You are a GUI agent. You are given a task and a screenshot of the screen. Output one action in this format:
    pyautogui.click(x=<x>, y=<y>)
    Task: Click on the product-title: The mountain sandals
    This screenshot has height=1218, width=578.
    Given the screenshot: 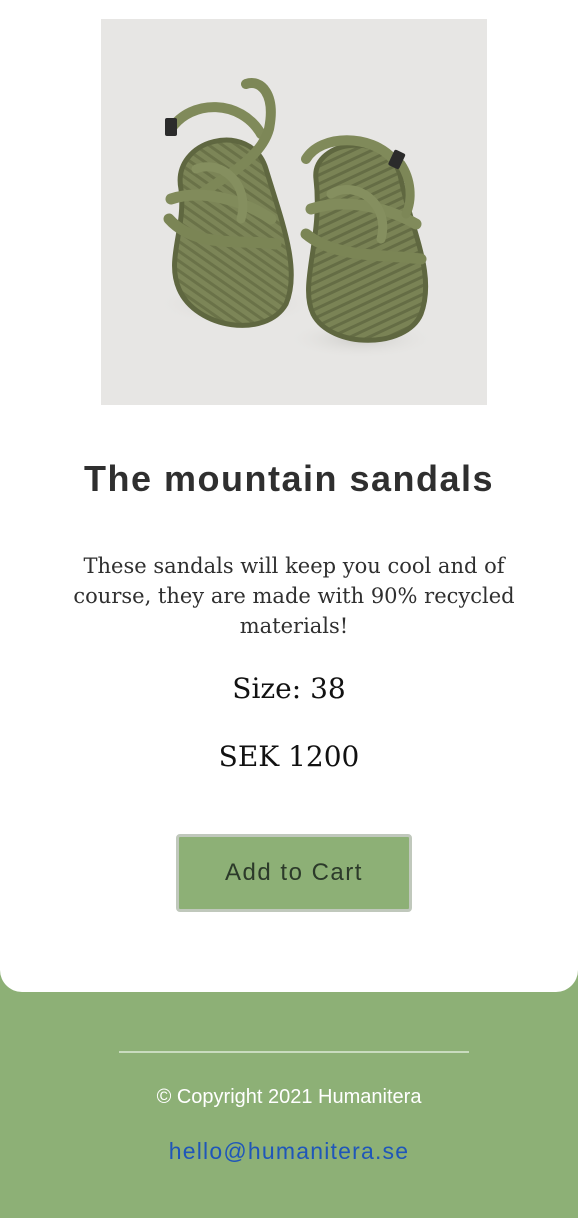 What is the action you would take?
    pyautogui.click(x=289, y=478)
    